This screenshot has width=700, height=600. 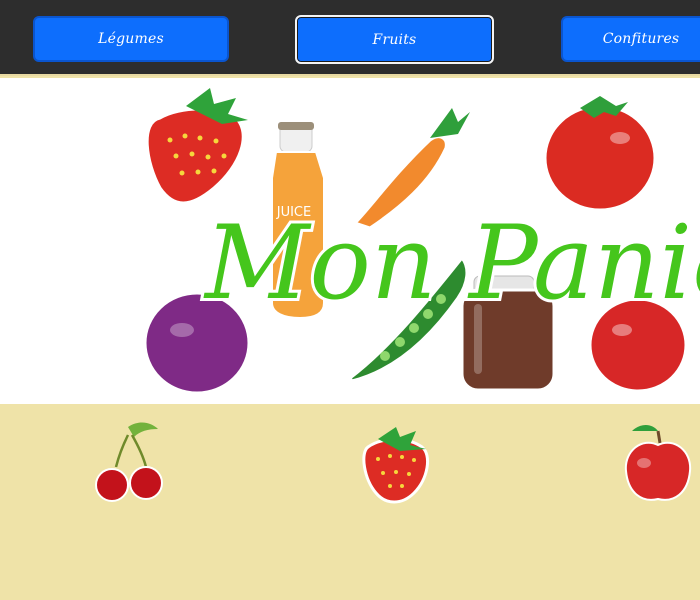 I want to click on nav-button-fruits: Fruits, so click(x=394, y=39).